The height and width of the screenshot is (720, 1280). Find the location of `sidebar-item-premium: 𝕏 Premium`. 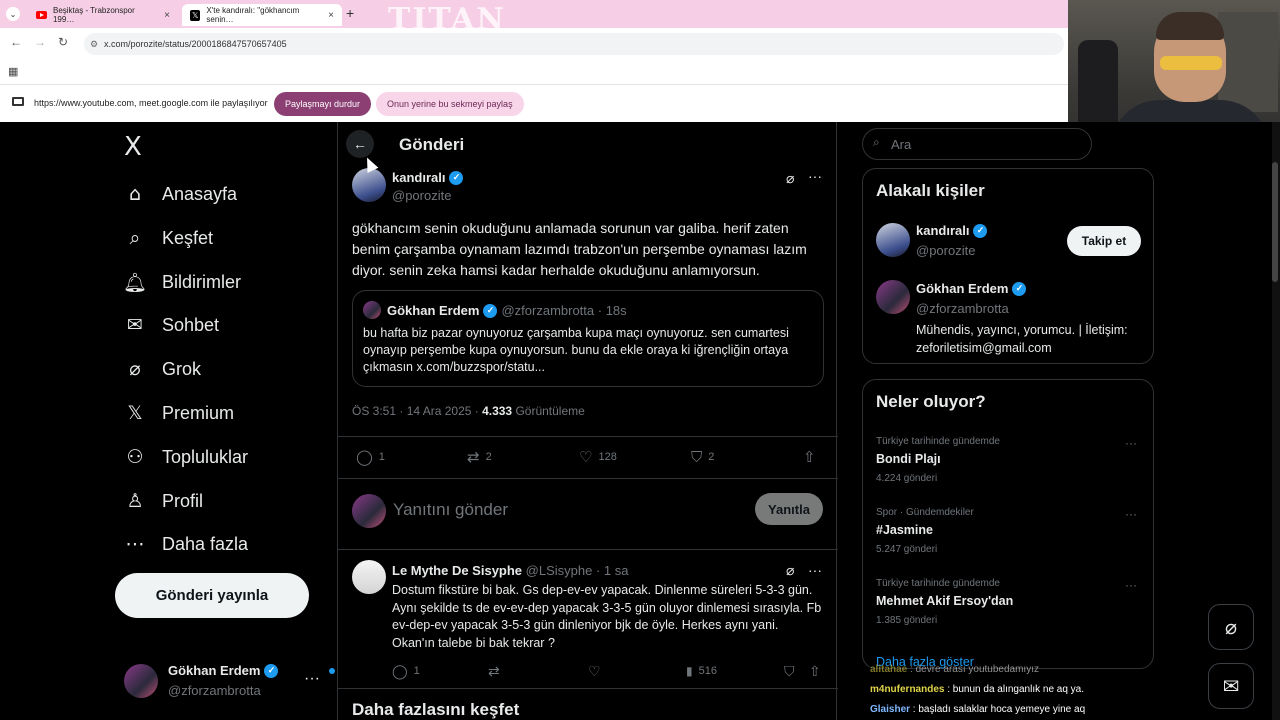

sidebar-item-premium: 𝕏 Premium is located at coordinates (179, 413).